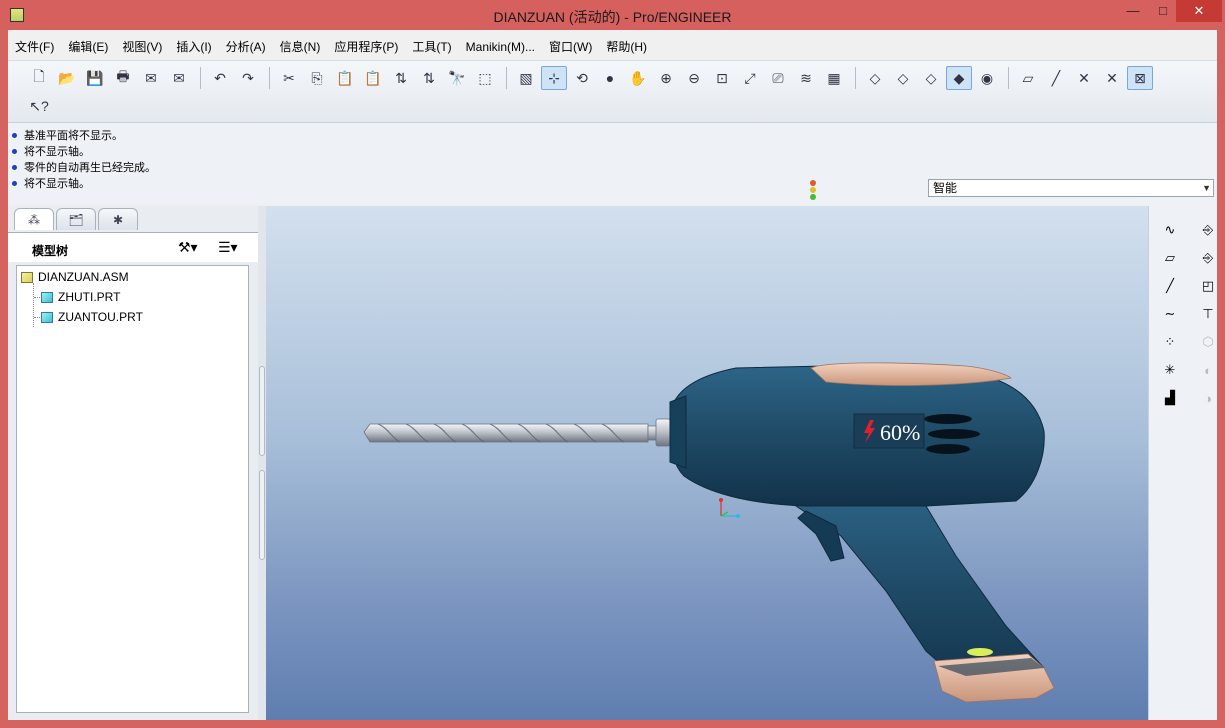  I want to click on package-component-icon: ◰, so click(1208, 286).